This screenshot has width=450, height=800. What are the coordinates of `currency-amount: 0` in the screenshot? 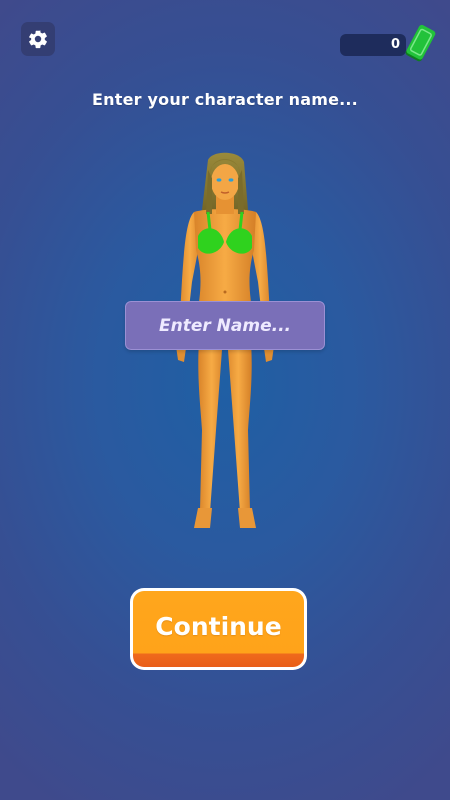 It's located at (395, 44).